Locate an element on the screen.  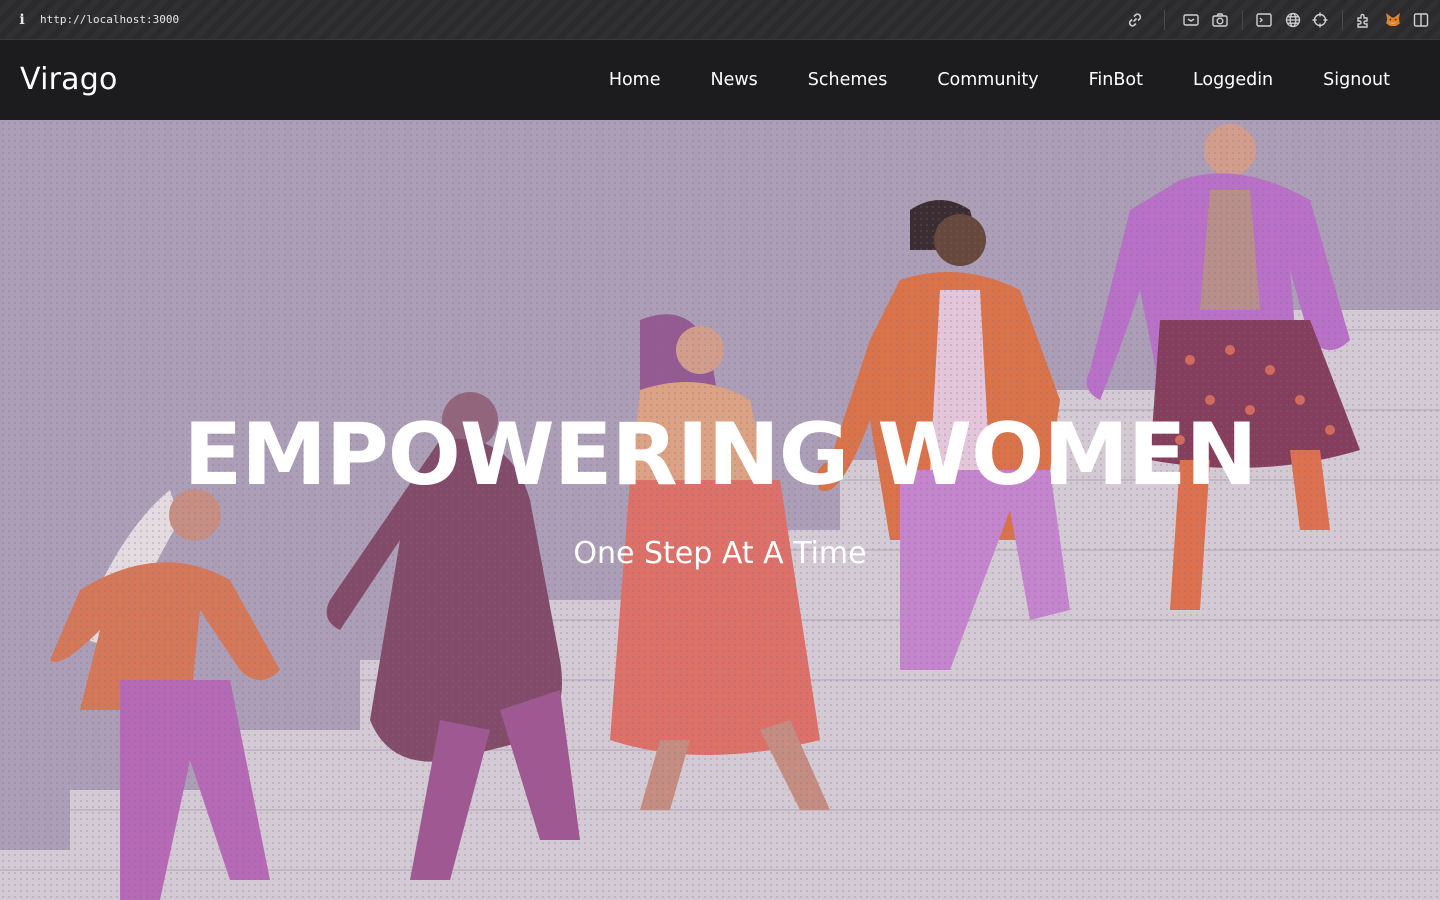
nav-community: Community is located at coordinates (987, 80).